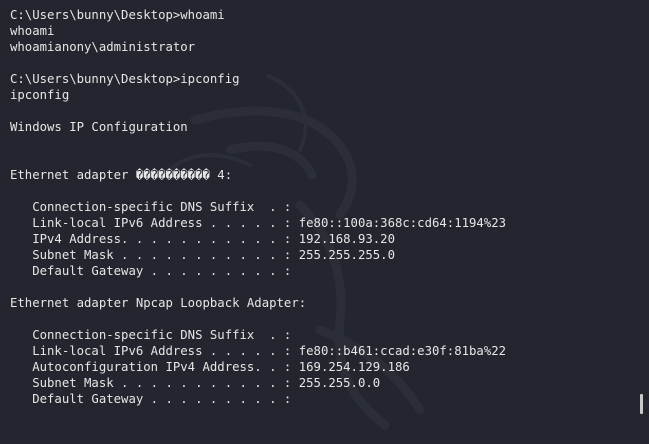 The height and width of the screenshot is (444, 649). I want to click on scrollbar-thumb, so click(641, 404).